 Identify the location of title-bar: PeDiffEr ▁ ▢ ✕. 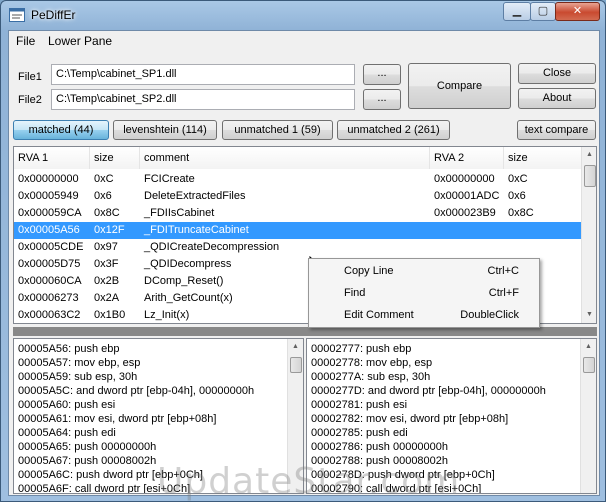
(303, 15).